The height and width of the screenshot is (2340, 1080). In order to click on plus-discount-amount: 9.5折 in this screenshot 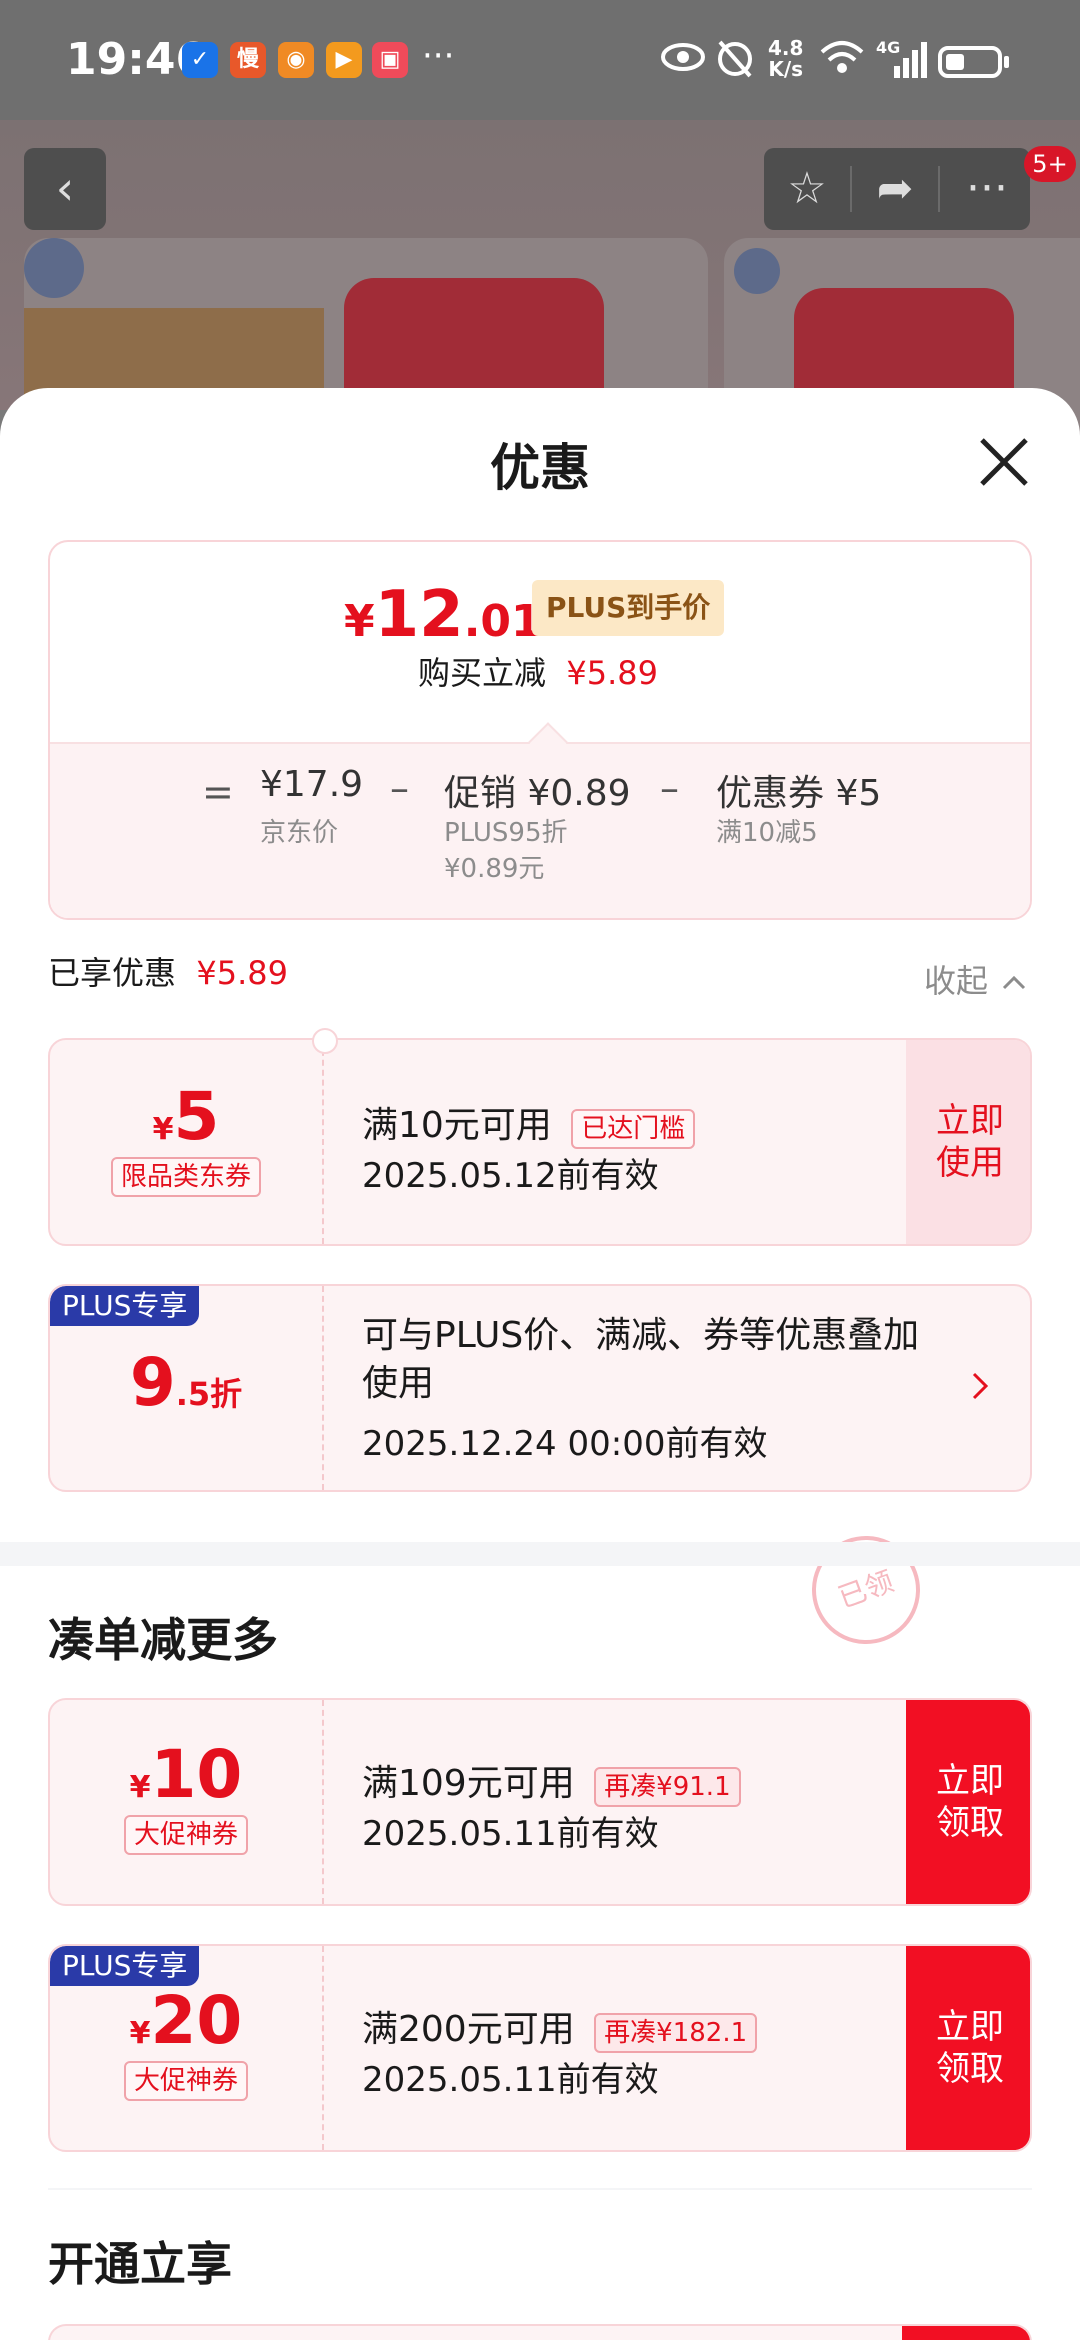, I will do `click(186, 1382)`.